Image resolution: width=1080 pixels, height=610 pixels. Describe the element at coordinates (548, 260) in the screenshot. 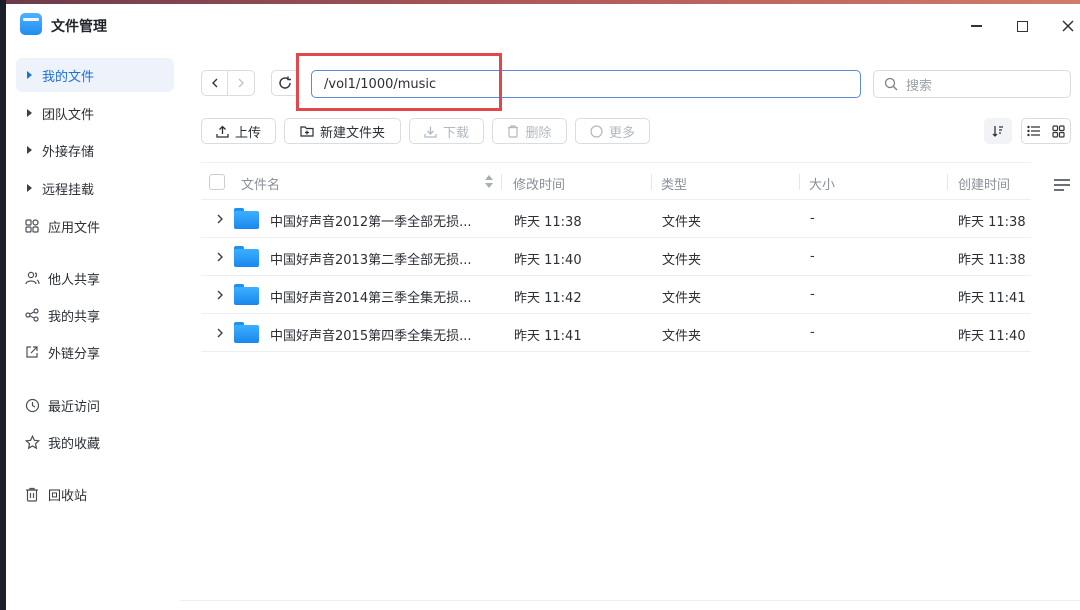

I see `modified-time: 昨天 11:40` at that location.